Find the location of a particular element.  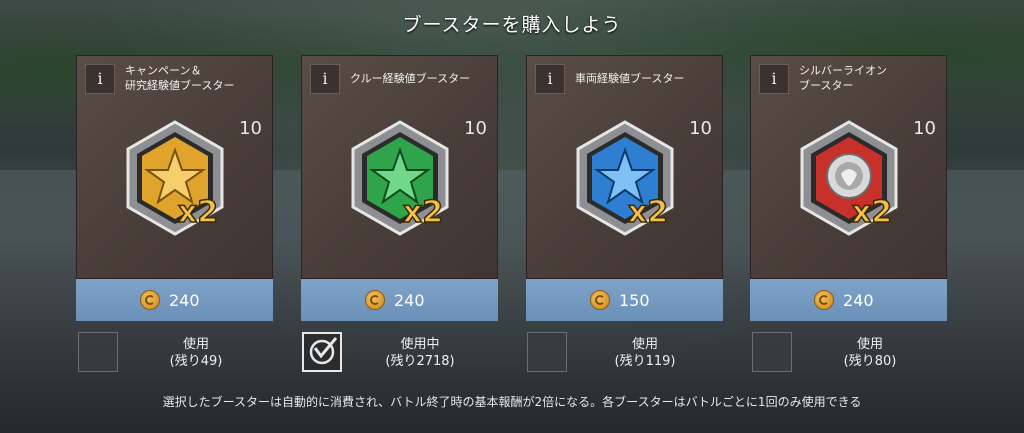

card-body: i シルバーライオン ブースター 10 x2 is located at coordinates (848, 167).